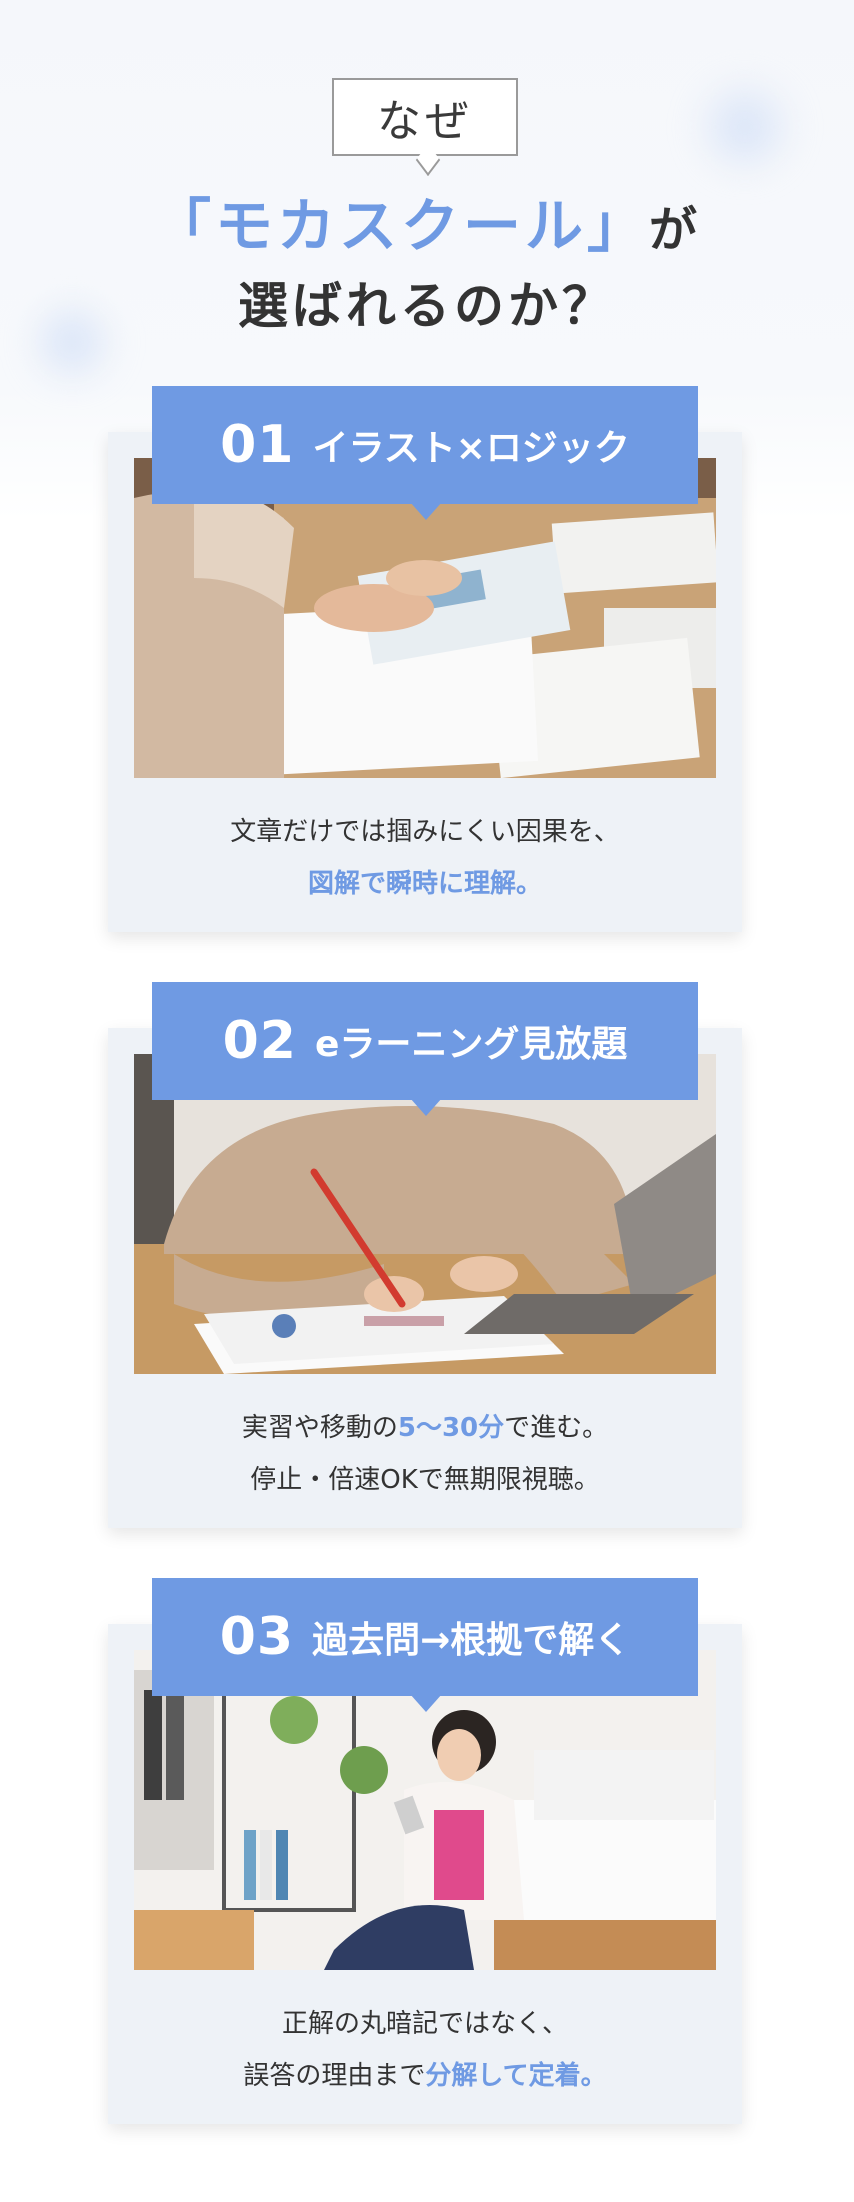  I want to click on feature-1-highlight: 図解で瞬時に理解。, so click(424, 884).